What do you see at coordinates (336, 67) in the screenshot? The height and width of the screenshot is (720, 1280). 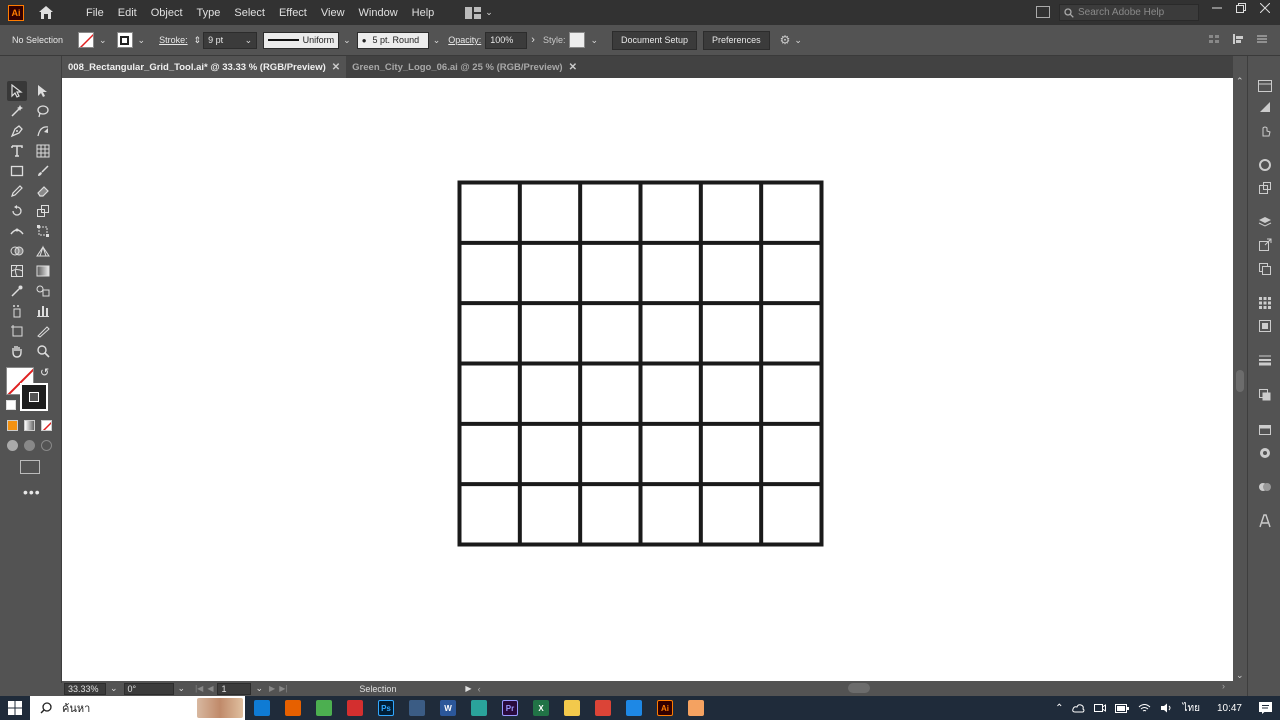 I see `close-icon: ✕` at bounding box center [336, 67].